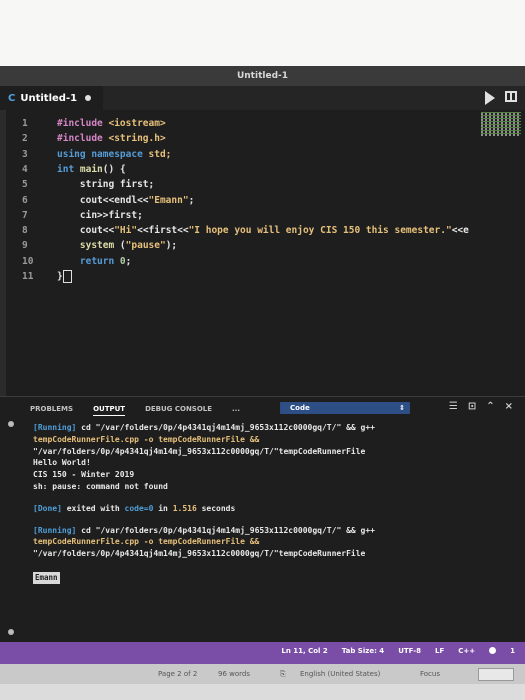  Describe the element at coordinates (496, 674) in the screenshot. I see `view-mode-icon` at that location.